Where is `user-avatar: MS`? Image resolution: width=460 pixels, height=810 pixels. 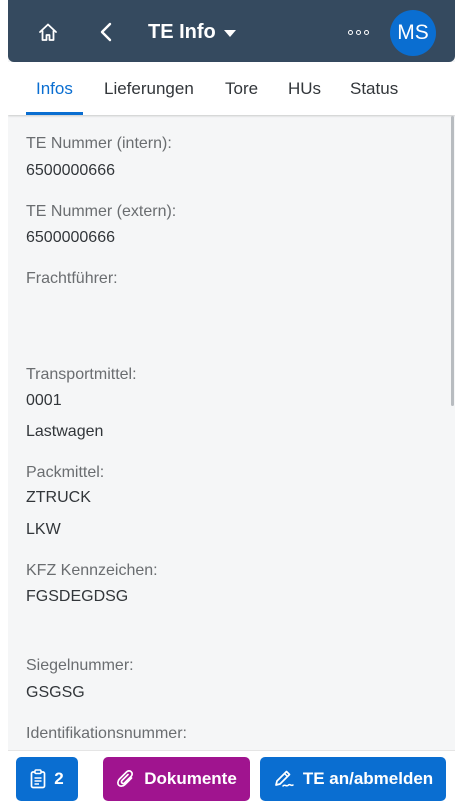
user-avatar: MS is located at coordinates (413, 33).